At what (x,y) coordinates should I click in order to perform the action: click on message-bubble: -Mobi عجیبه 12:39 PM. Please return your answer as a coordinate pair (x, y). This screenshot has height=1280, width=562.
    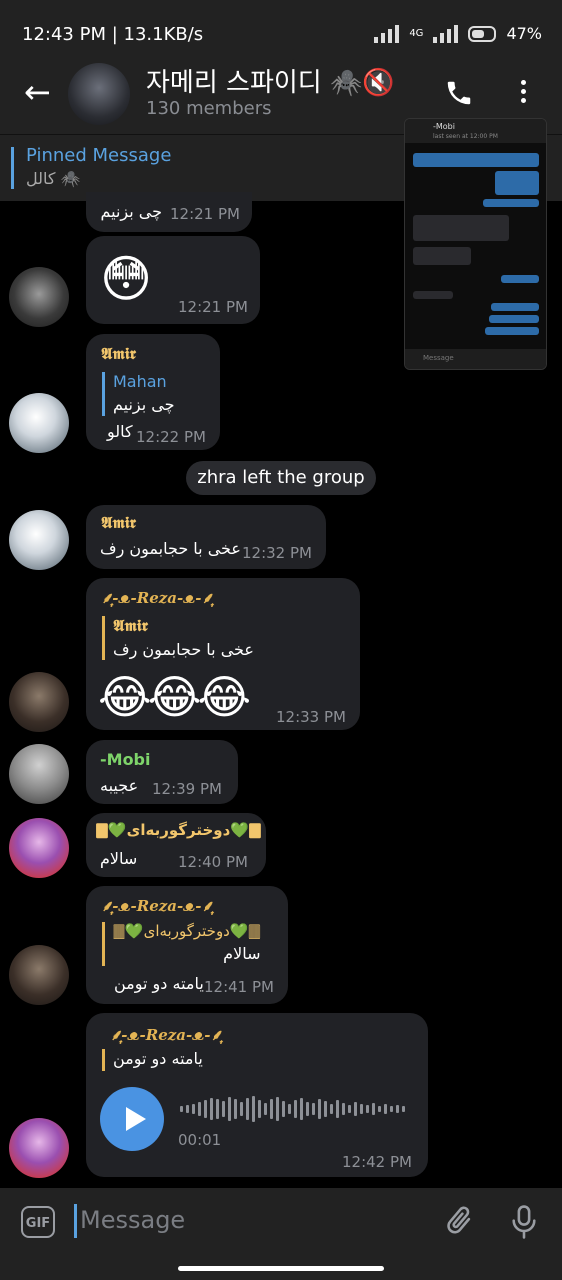
    Looking at the image, I should click on (162, 772).